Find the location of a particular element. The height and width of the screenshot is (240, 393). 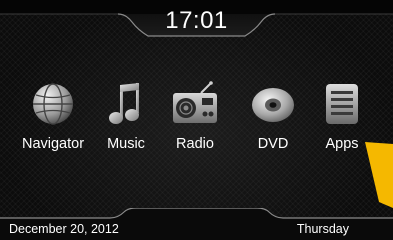

radio-label: Radio is located at coordinates (195, 144).